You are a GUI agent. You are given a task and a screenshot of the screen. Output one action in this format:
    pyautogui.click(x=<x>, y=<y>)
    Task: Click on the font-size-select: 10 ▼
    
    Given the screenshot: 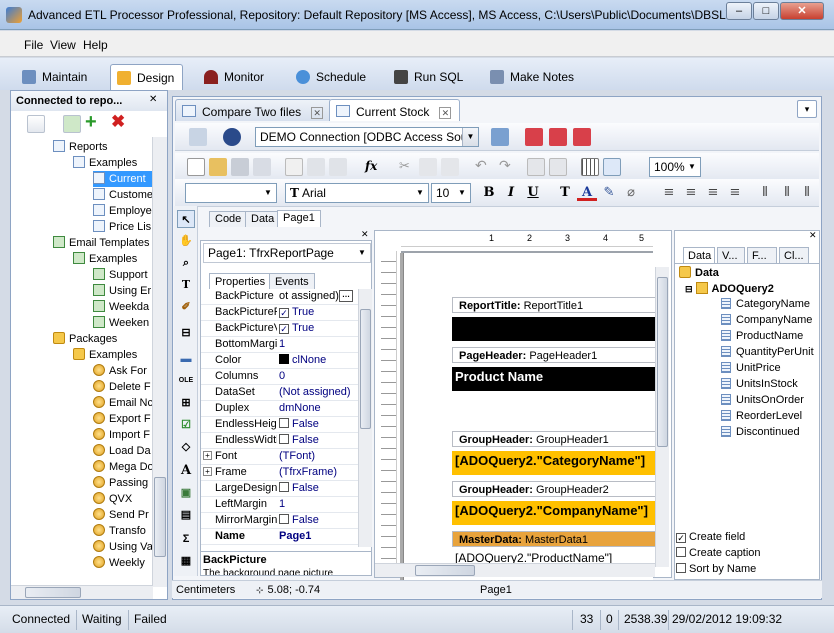 What is the action you would take?
    pyautogui.click(x=451, y=193)
    